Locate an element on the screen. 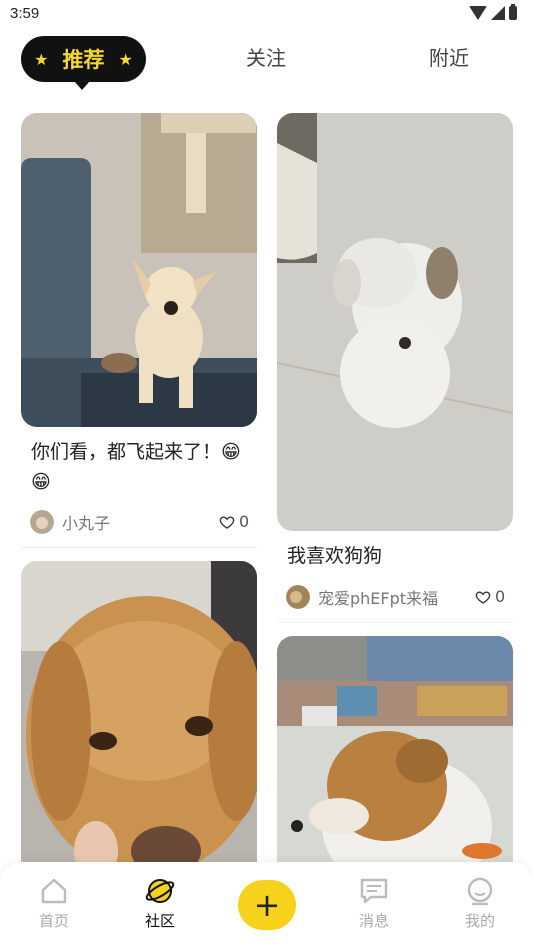 The width and height of the screenshot is (533, 948). post-photo-collie-dog is located at coordinates (395, 756).